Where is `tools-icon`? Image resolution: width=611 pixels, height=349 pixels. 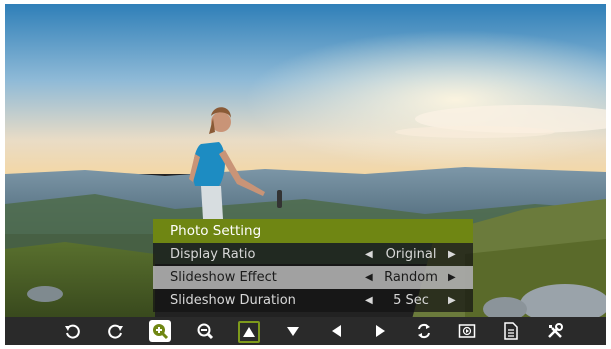
tools-icon is located at coordinates (555, 330).